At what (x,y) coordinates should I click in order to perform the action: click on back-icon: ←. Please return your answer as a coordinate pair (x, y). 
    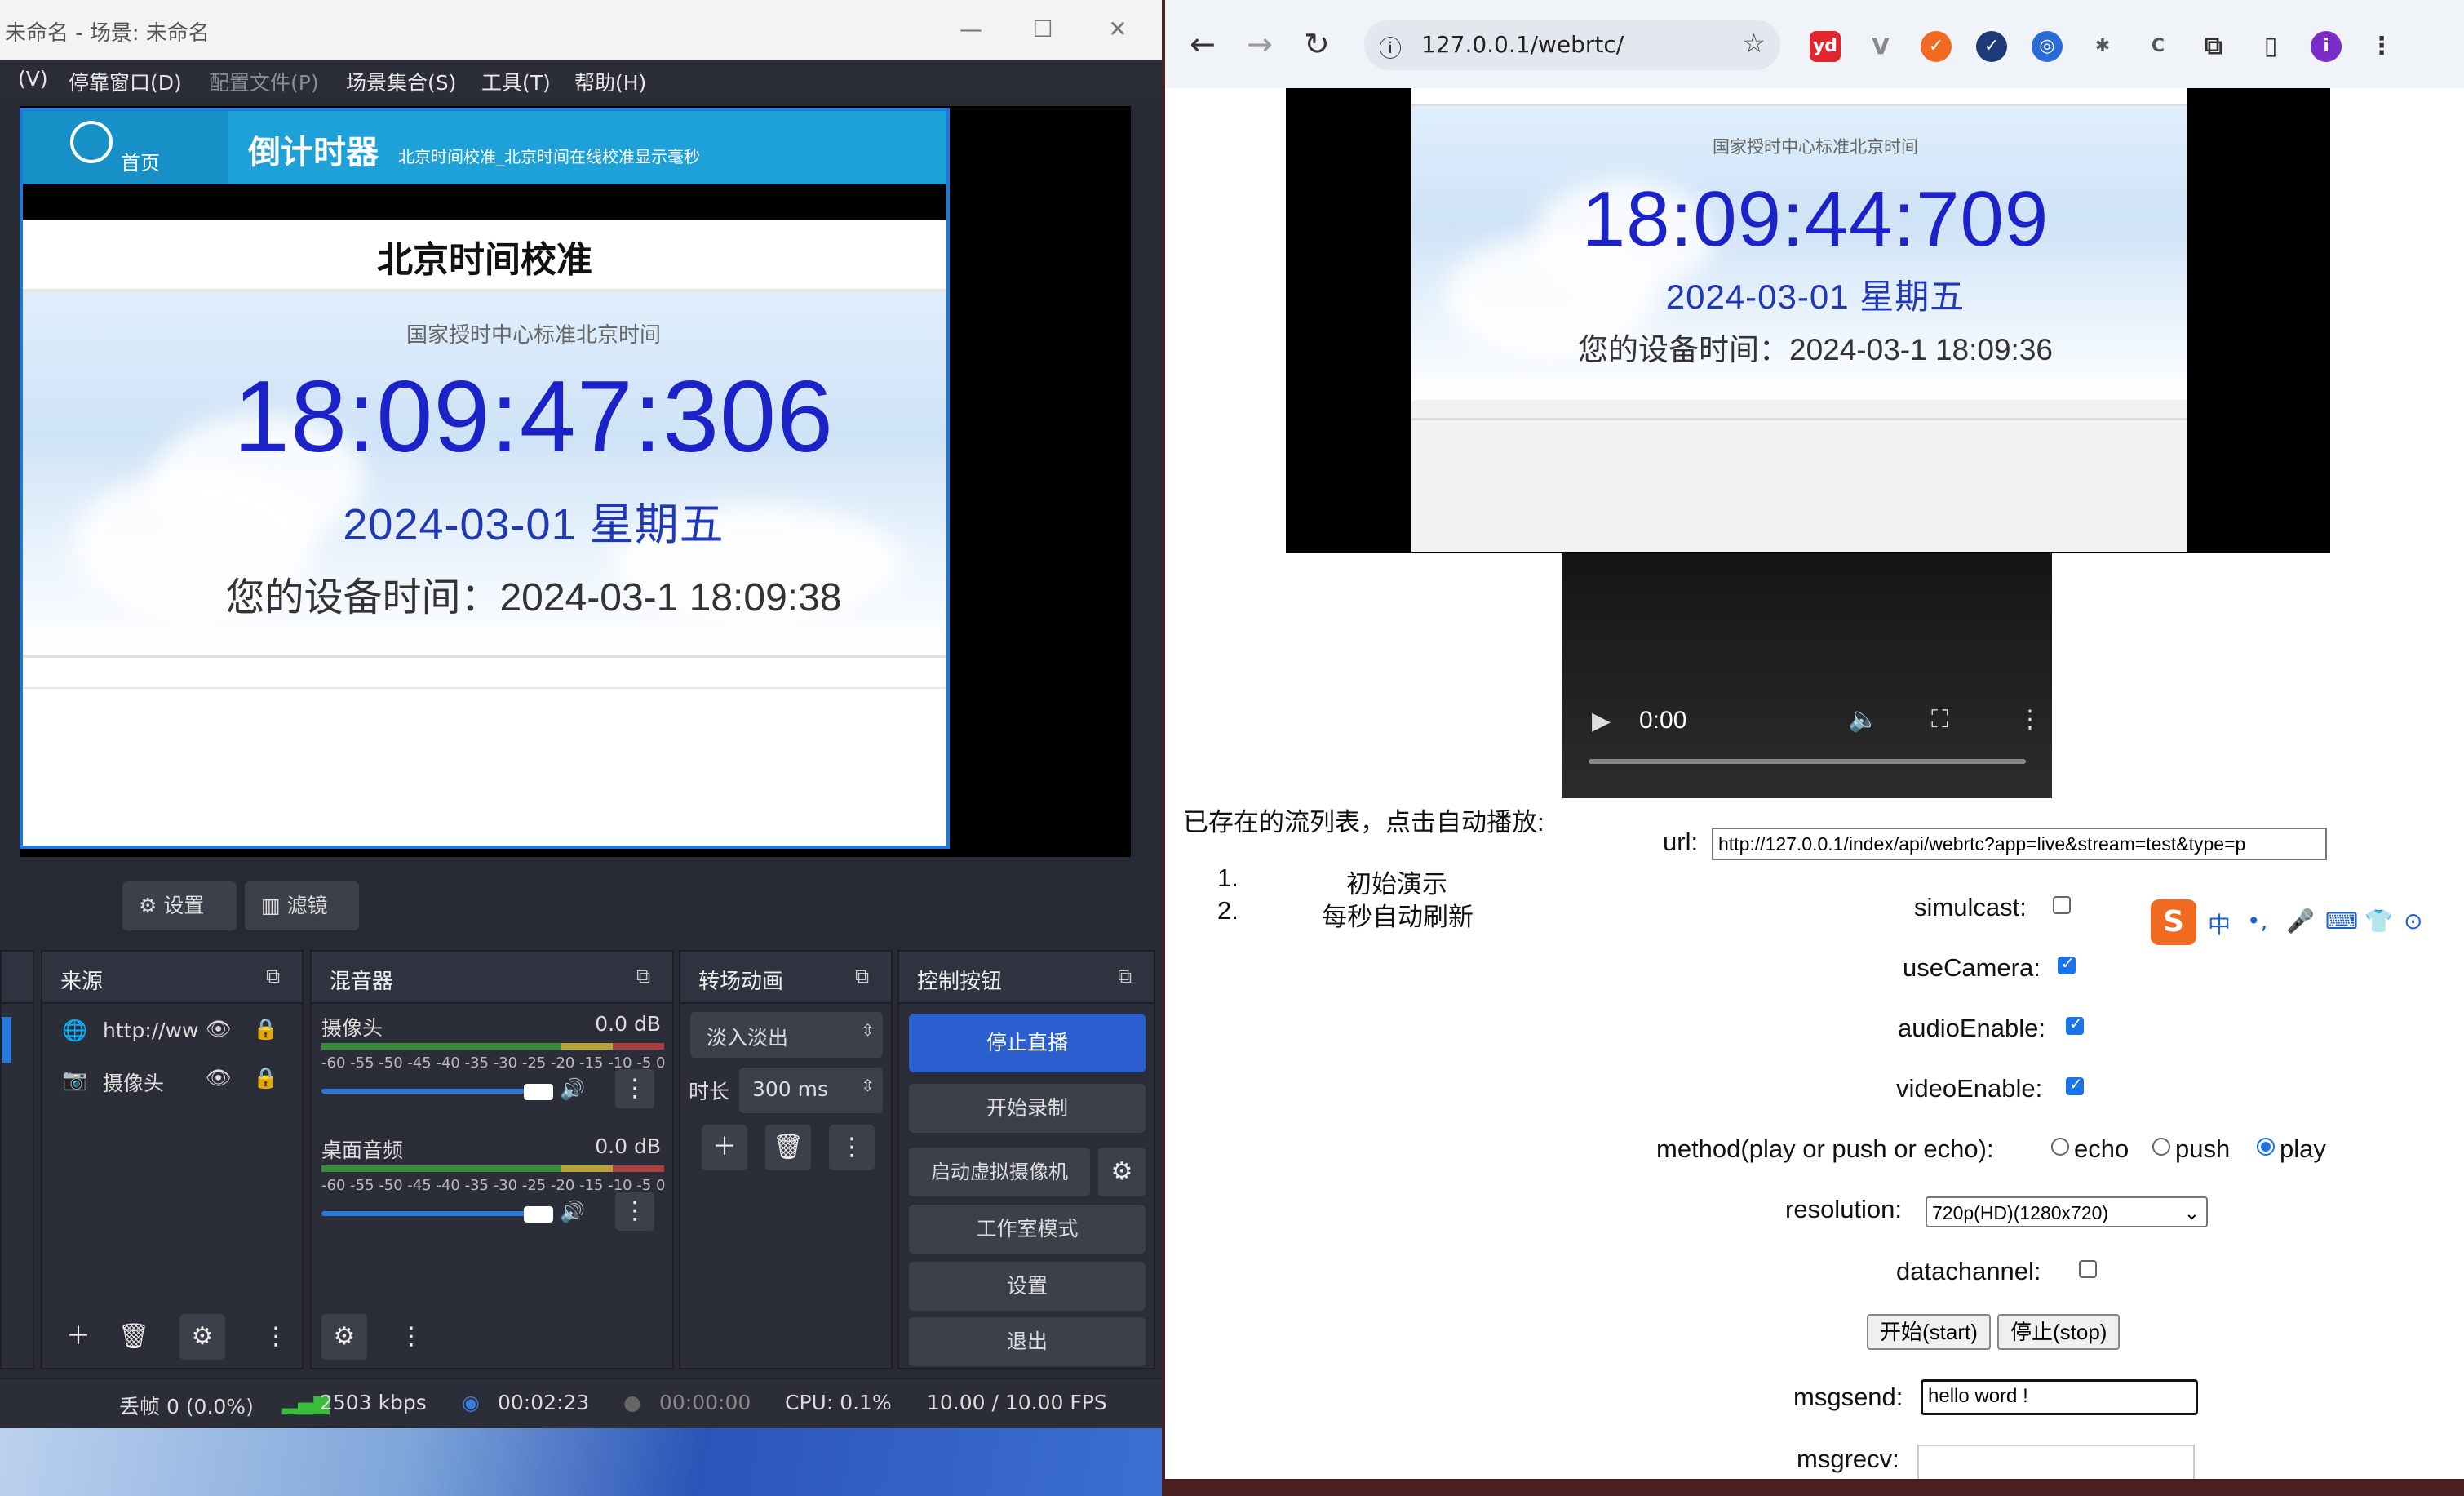
    Looking at the image, I should click on (1203, 44).